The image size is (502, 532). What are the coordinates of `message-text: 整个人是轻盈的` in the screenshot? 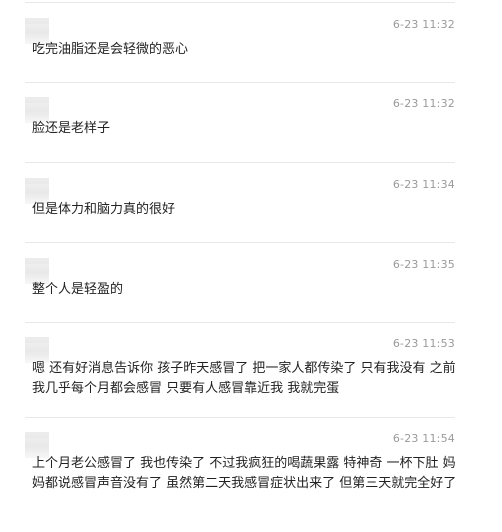 It's located at (78, 289).